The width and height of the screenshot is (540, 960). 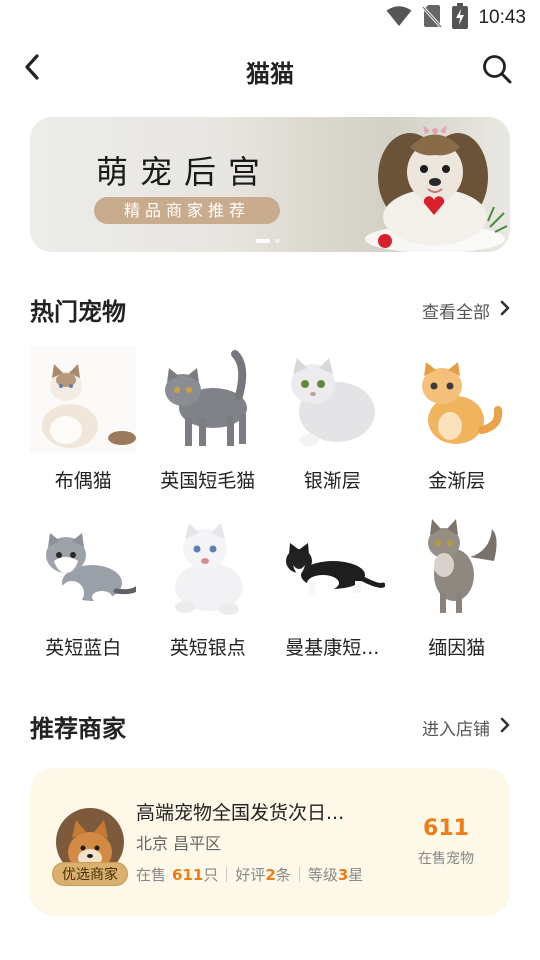 What do you see at coordinates (283, 875) in the screenshot?
I see `reviews-suffix: 条` at bounding box center [283, 875].